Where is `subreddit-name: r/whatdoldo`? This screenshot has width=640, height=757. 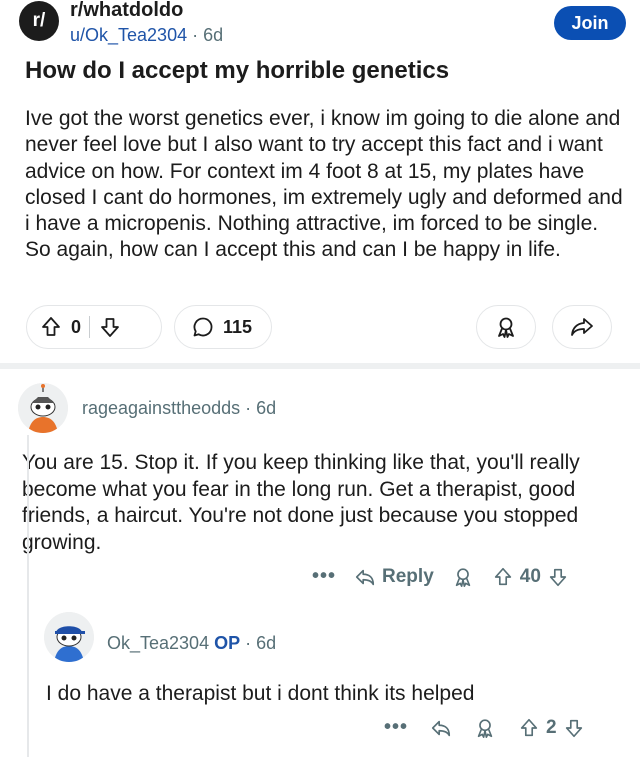 subreddit-name: r/whatdoldo is located at coordinates (126, 11).